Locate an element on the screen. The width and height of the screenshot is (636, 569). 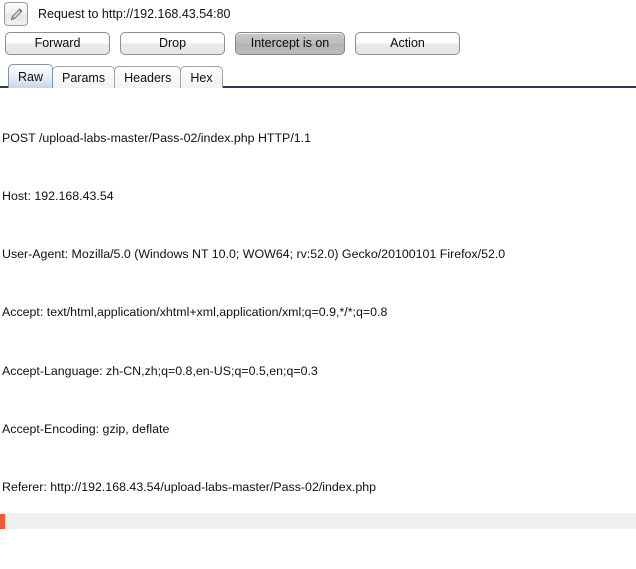
message-view-tabs: Raw Params Headers Hex is located at coordinates (318, 73).